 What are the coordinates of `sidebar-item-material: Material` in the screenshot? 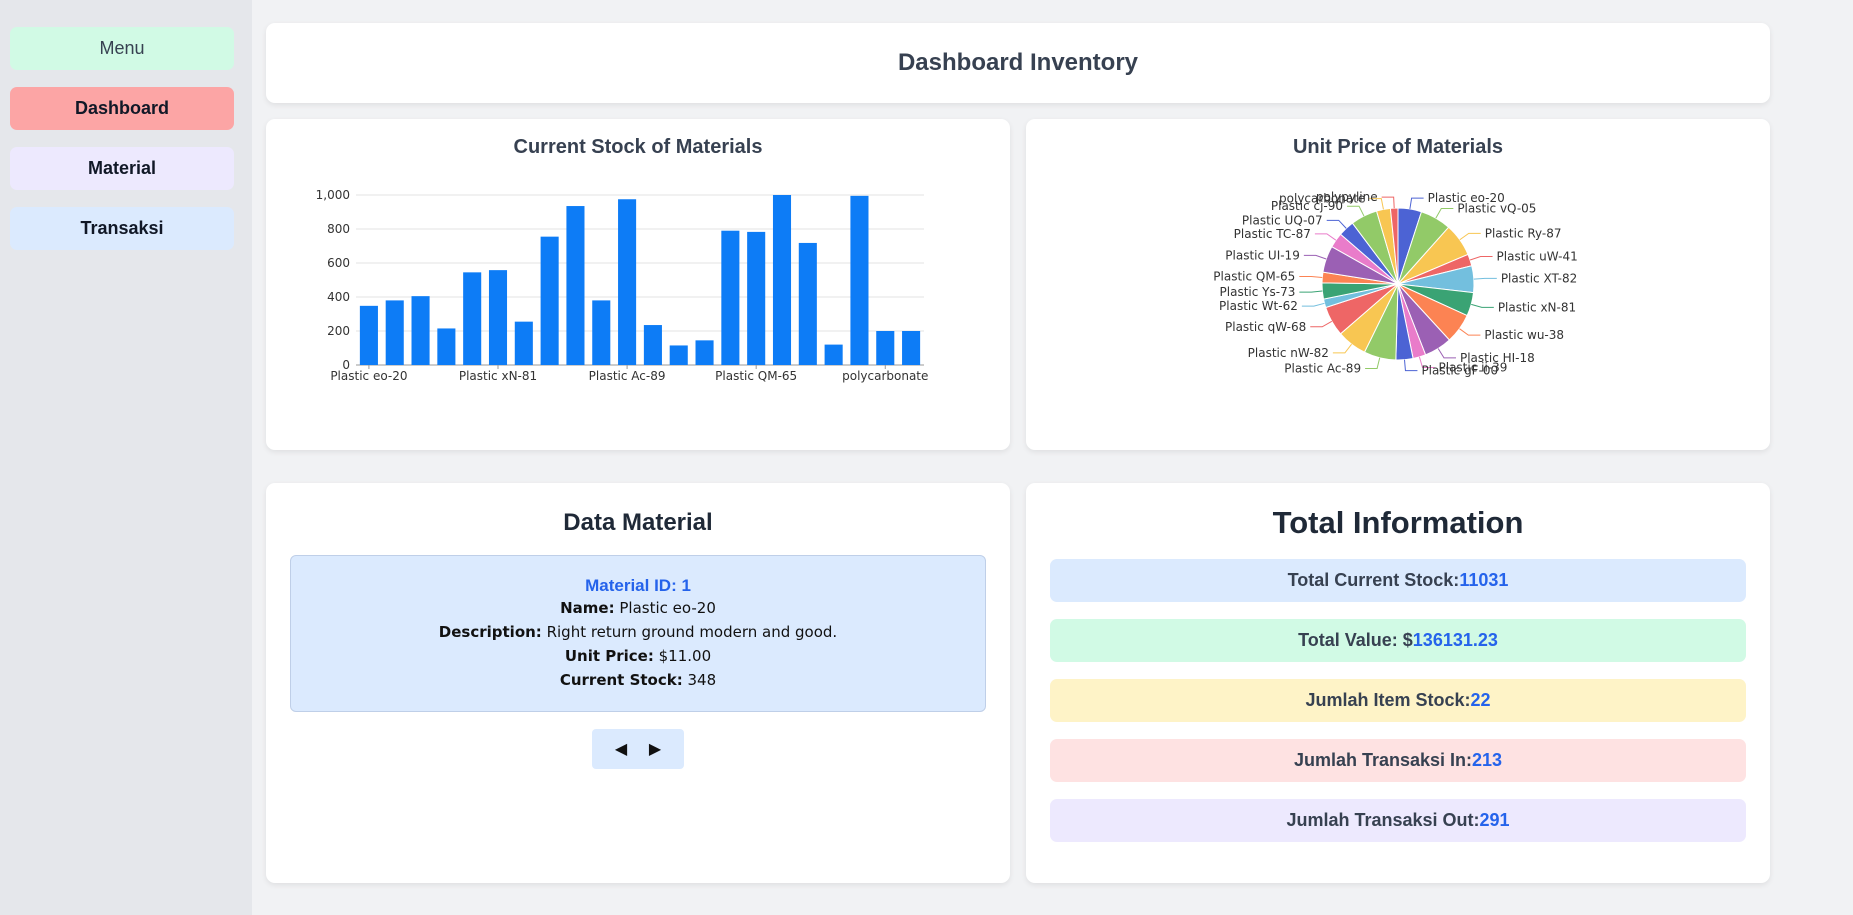 It's located at (122, 168).